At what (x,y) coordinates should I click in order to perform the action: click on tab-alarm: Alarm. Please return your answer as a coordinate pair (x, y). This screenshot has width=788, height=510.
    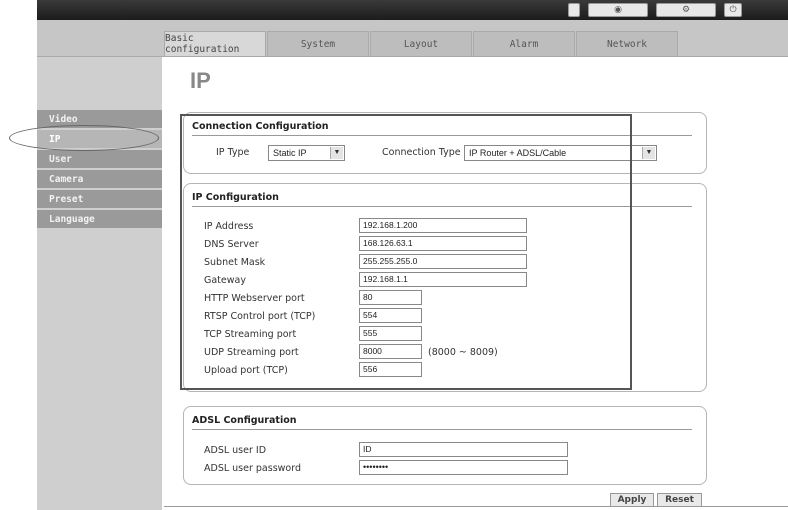
    Looking at the image, I should click on (524, 43).